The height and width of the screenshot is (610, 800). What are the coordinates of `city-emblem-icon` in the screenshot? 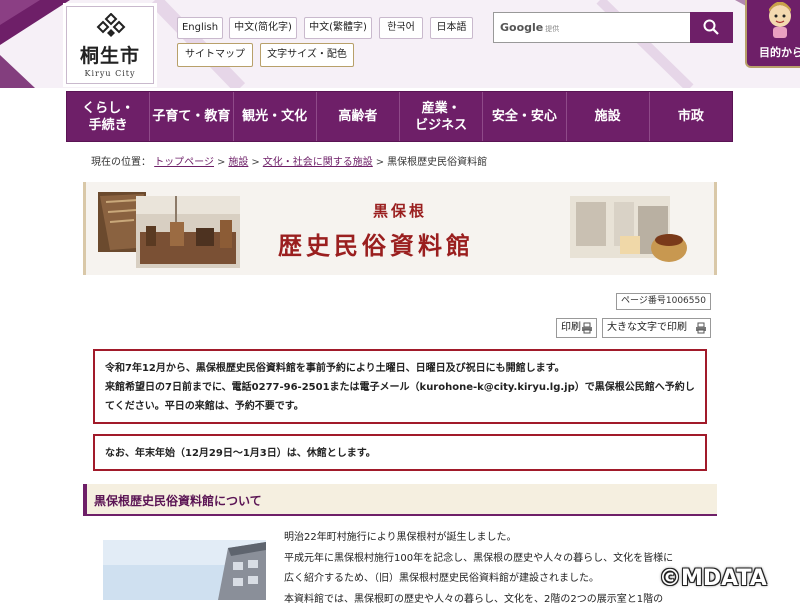 It's located at (111, 26).